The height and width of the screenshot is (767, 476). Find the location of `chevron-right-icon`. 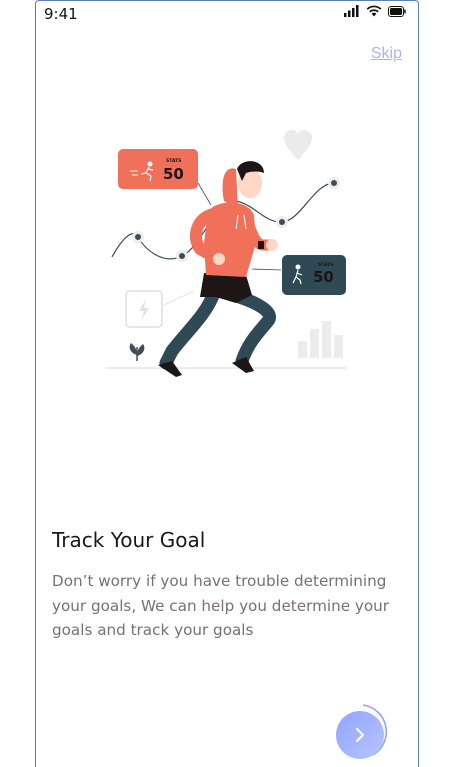

chevron-right-icon is located at coordinates (360, 735).